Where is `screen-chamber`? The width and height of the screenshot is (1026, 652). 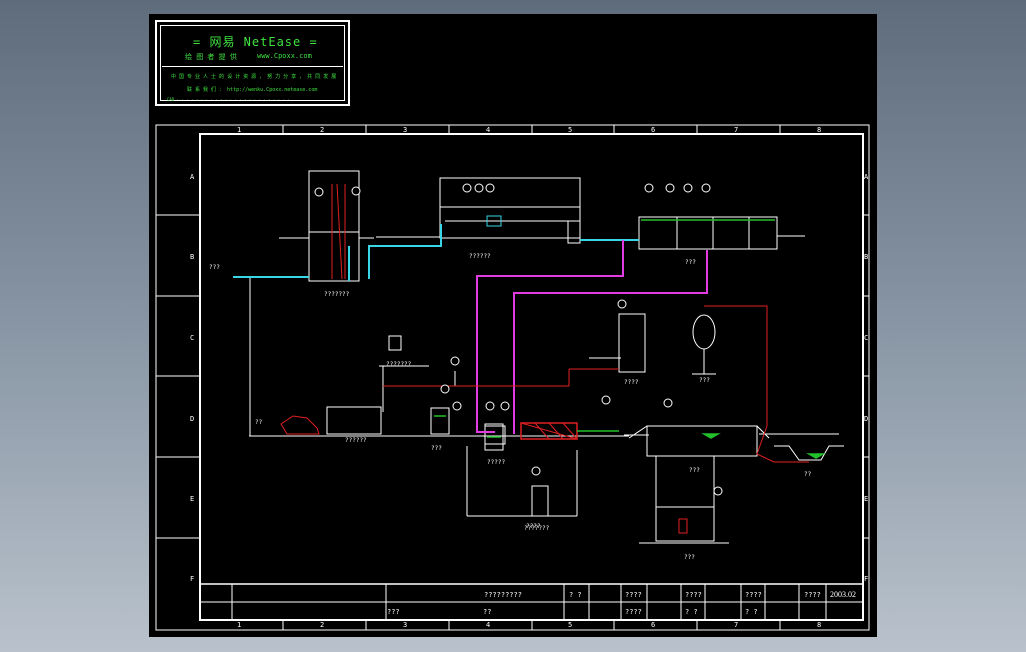
screen-chamber is located at coordinates (334, 226).